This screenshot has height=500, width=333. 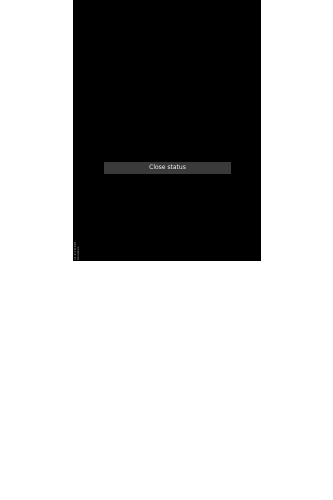 What do you see at coordinates (167, 168) in the screenshot?
I see `close-status-button: Close status` at bounding box center [167, 168].